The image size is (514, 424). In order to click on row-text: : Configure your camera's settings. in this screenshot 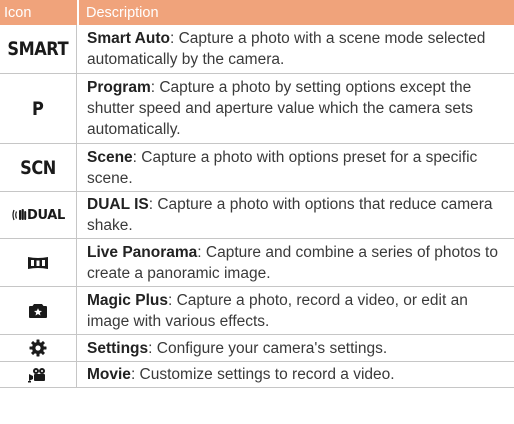, I will do `click(268, 348)`.